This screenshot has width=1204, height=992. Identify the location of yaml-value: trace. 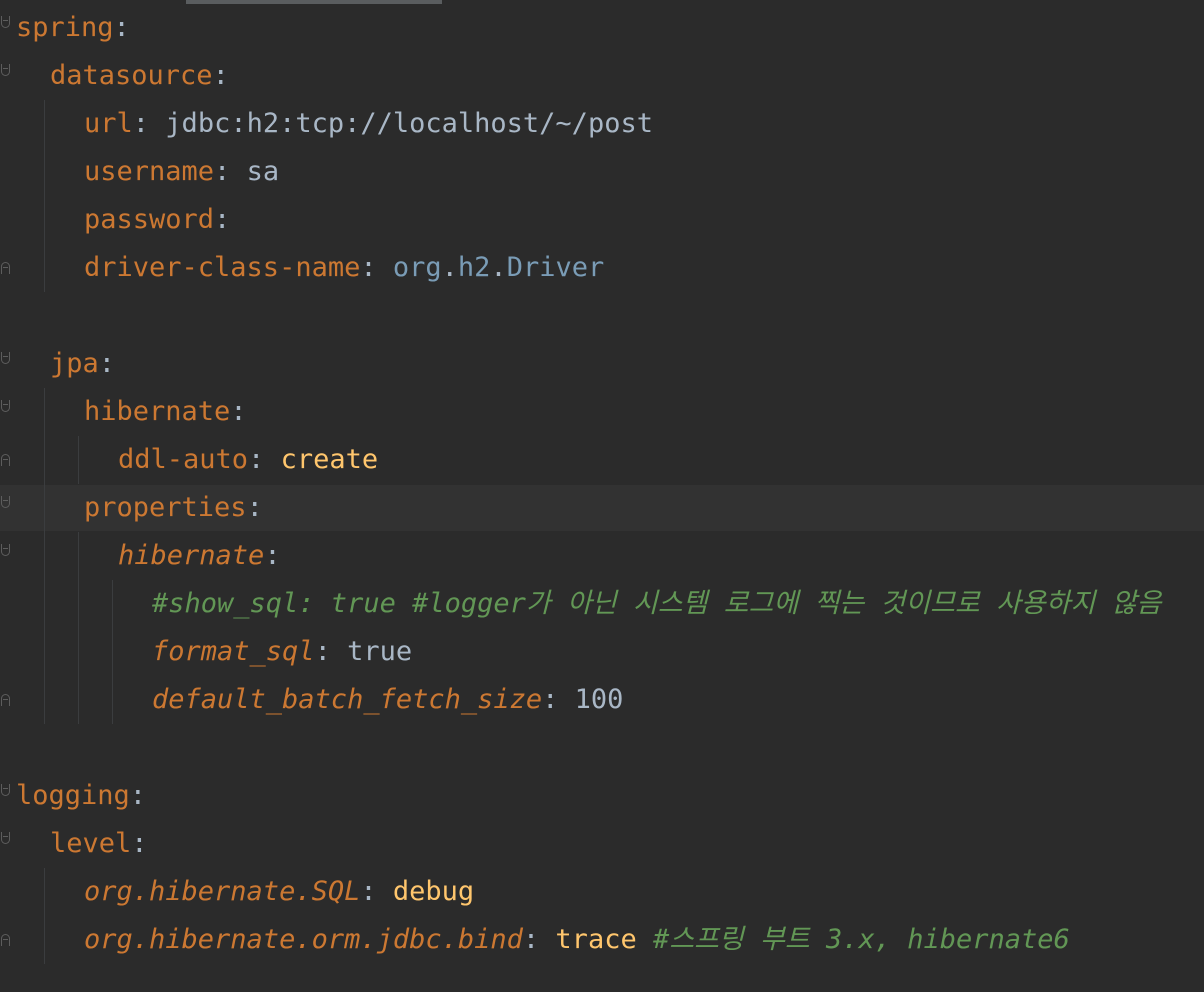
(588, 939).